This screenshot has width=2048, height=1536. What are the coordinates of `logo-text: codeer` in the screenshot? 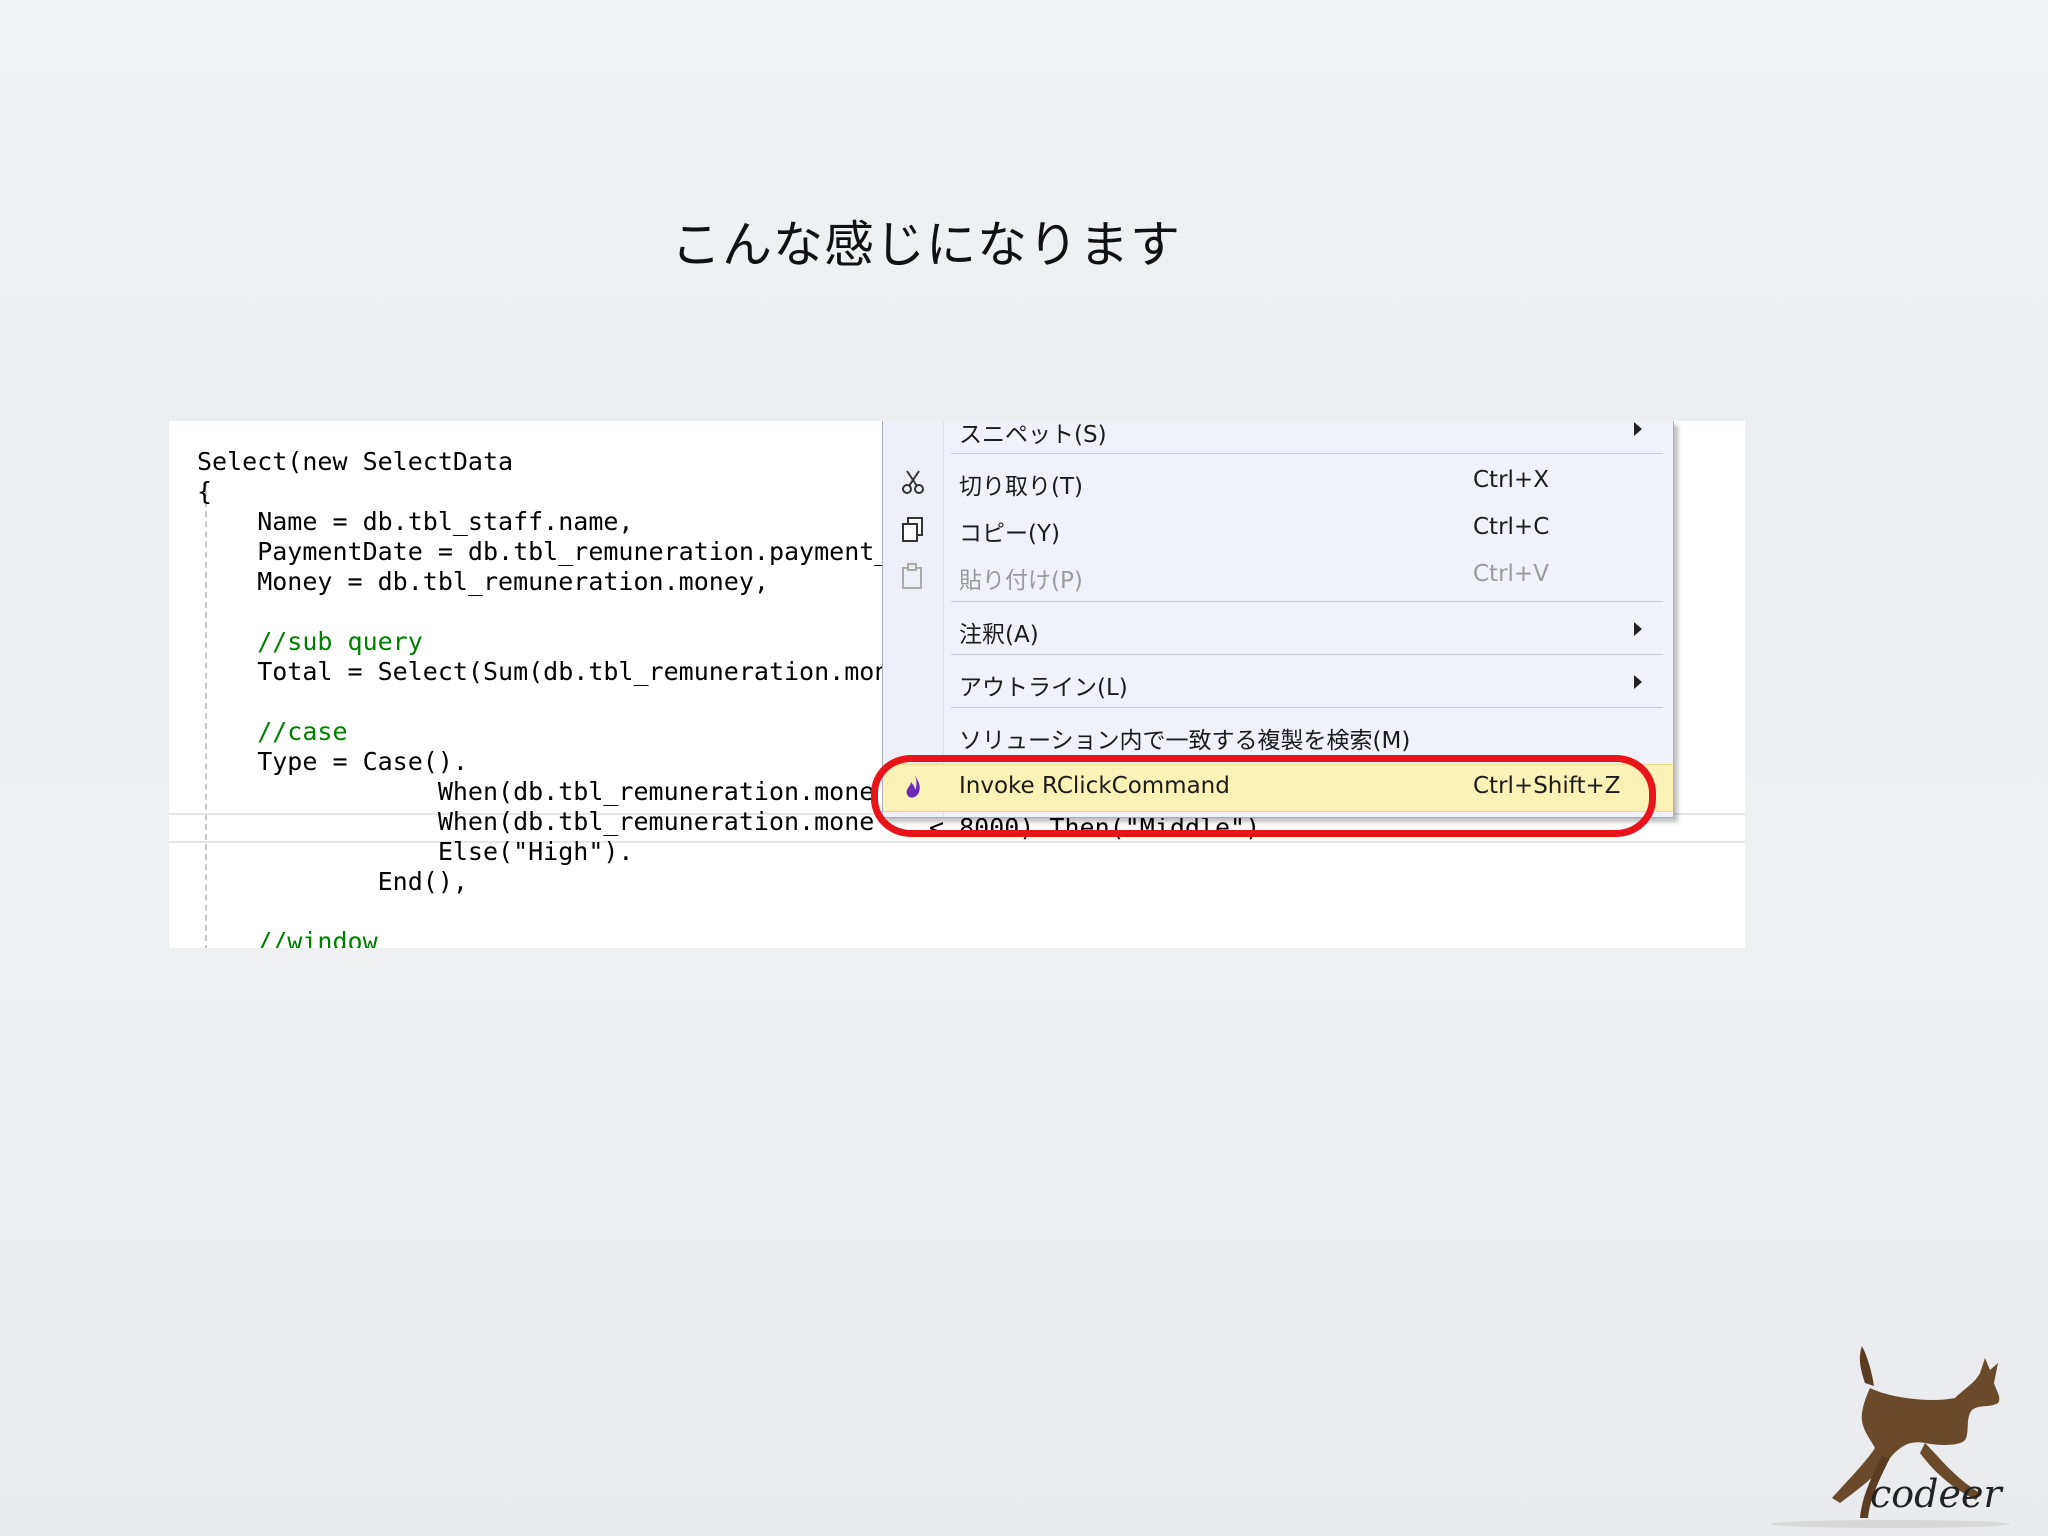 It's located at (1936, 1494).